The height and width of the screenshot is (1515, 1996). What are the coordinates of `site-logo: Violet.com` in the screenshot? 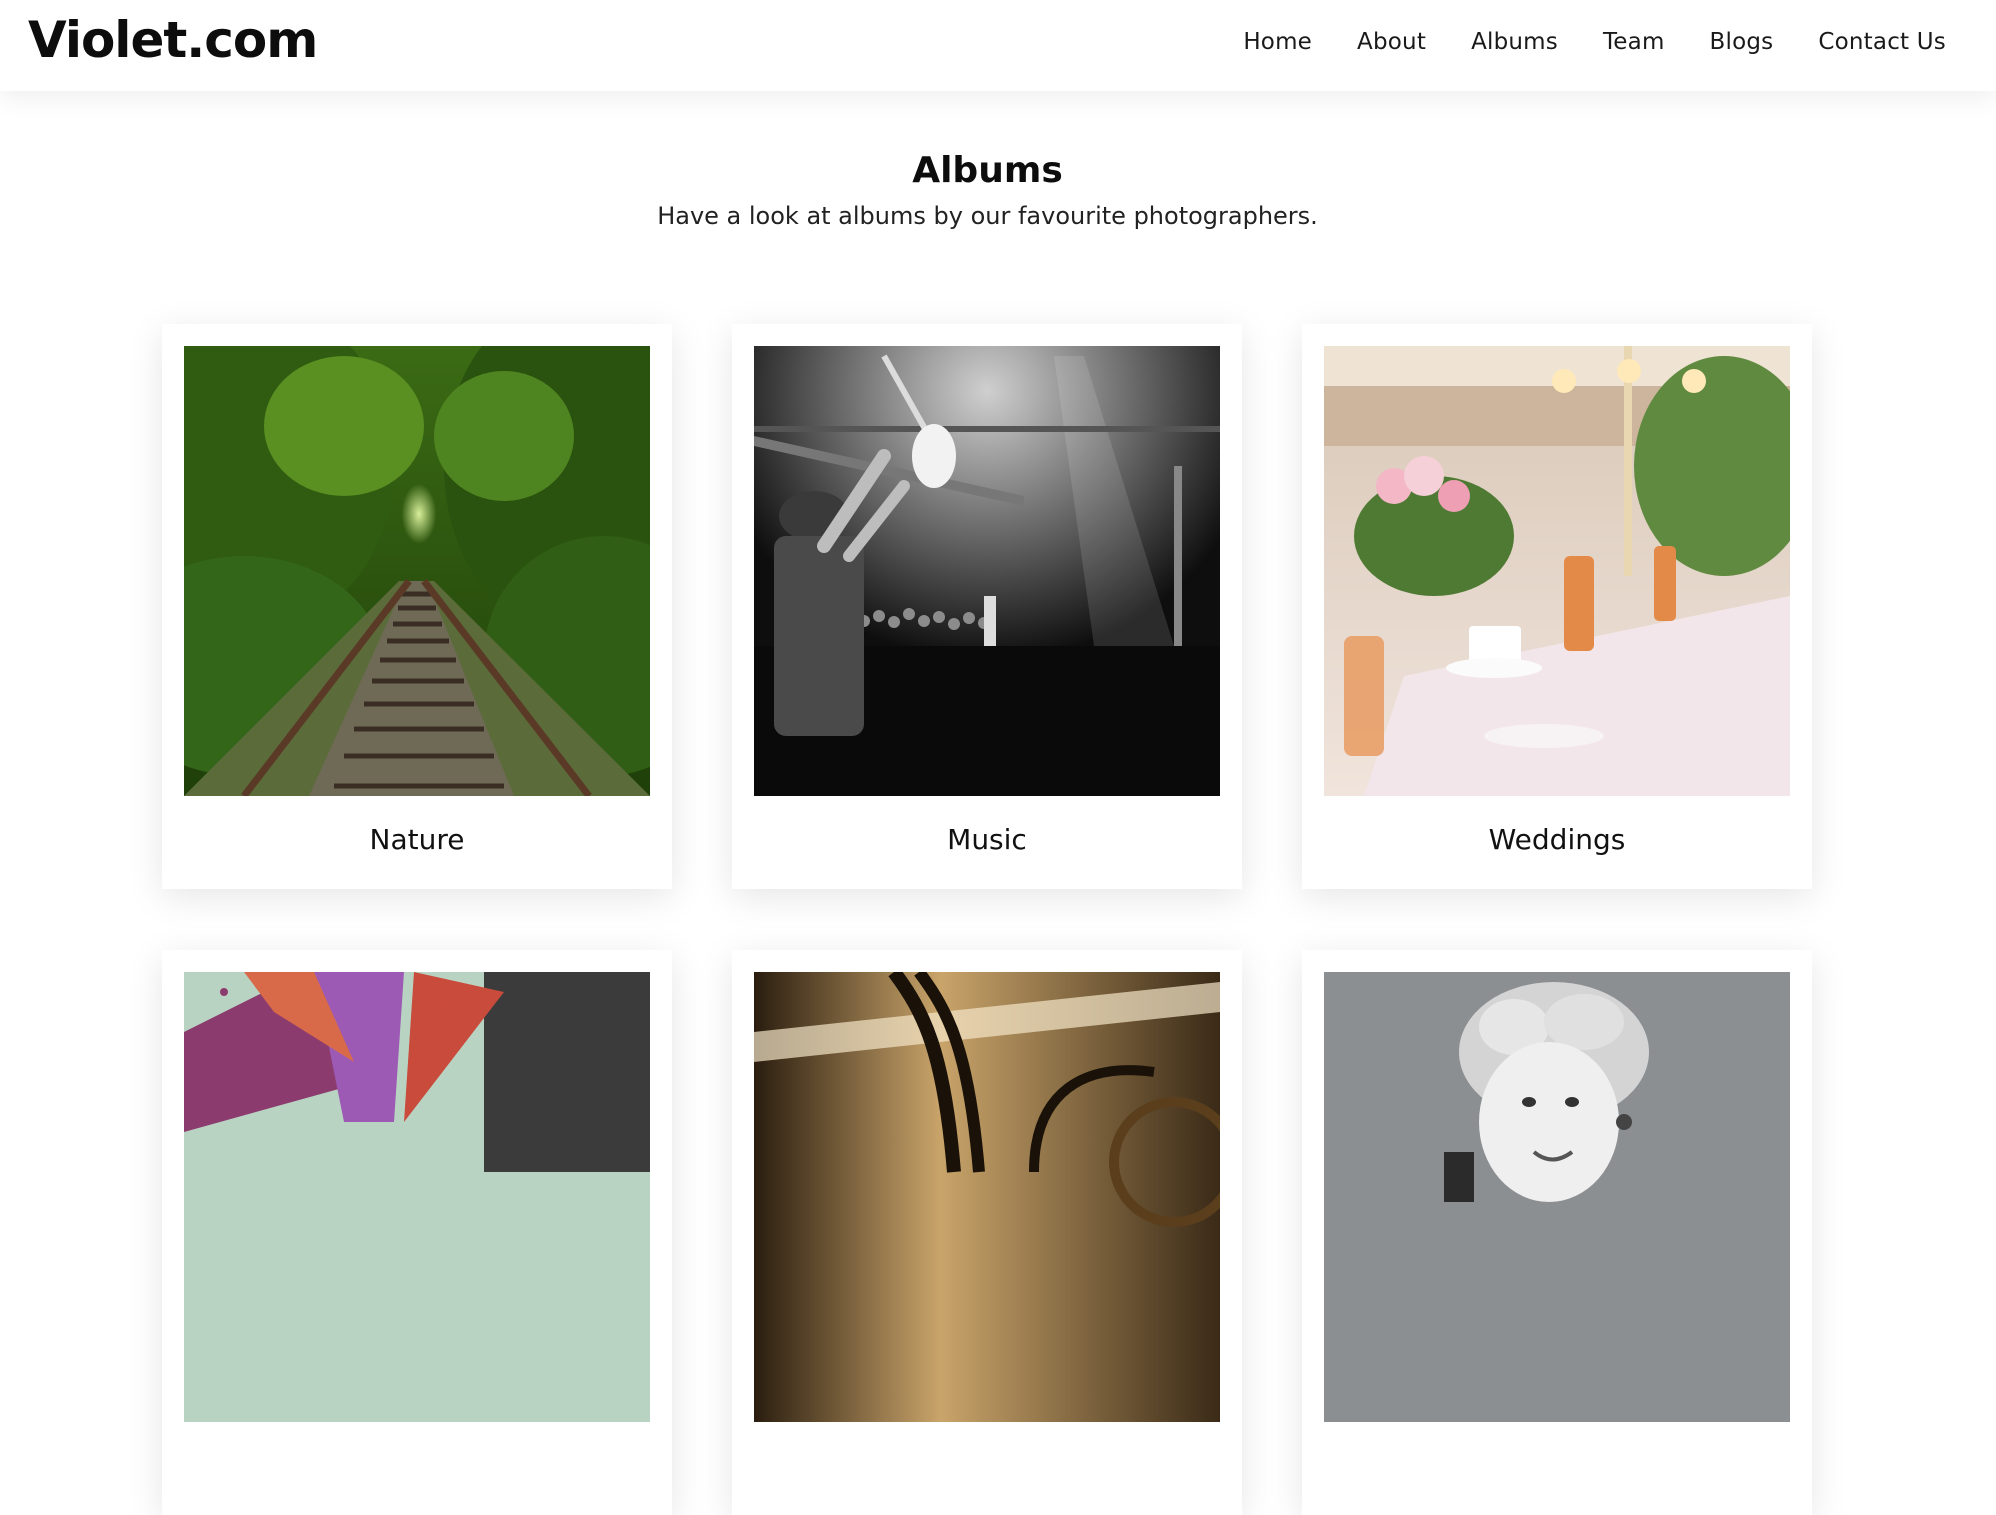 It's located at (173, 40).